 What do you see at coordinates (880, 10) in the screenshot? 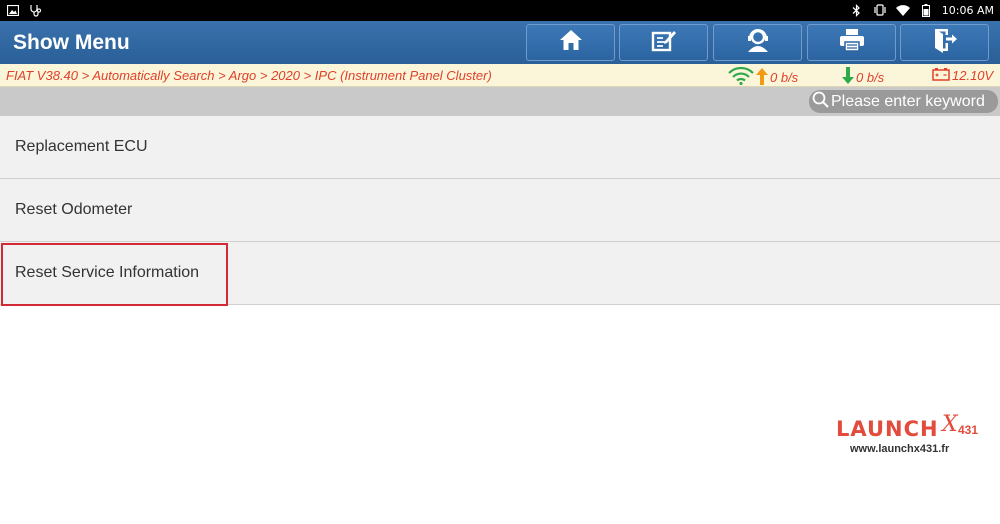
I see `vibrate-icon` at bounding box center [880, 10].